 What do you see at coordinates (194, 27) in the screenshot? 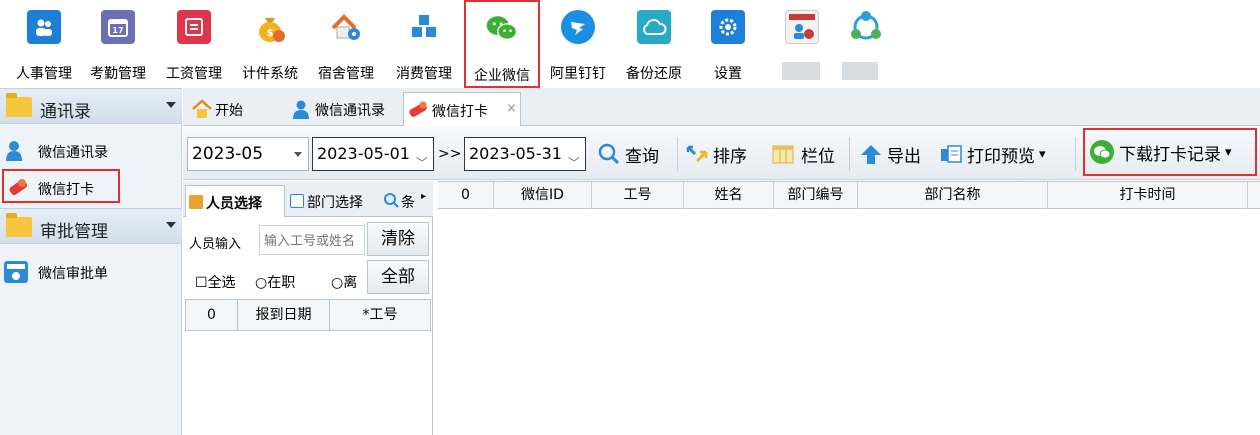
I see `wallet-icon` at bounding box center [194, 27].